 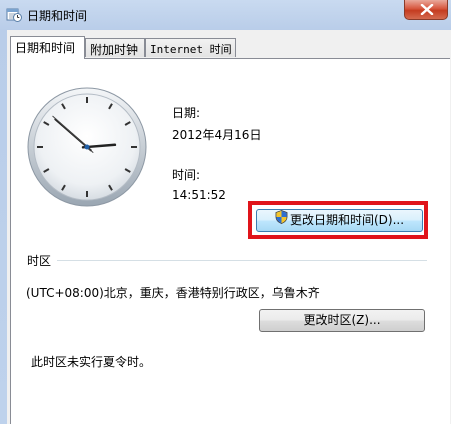 I want to click on close-icon, so click(x=427, y=9).